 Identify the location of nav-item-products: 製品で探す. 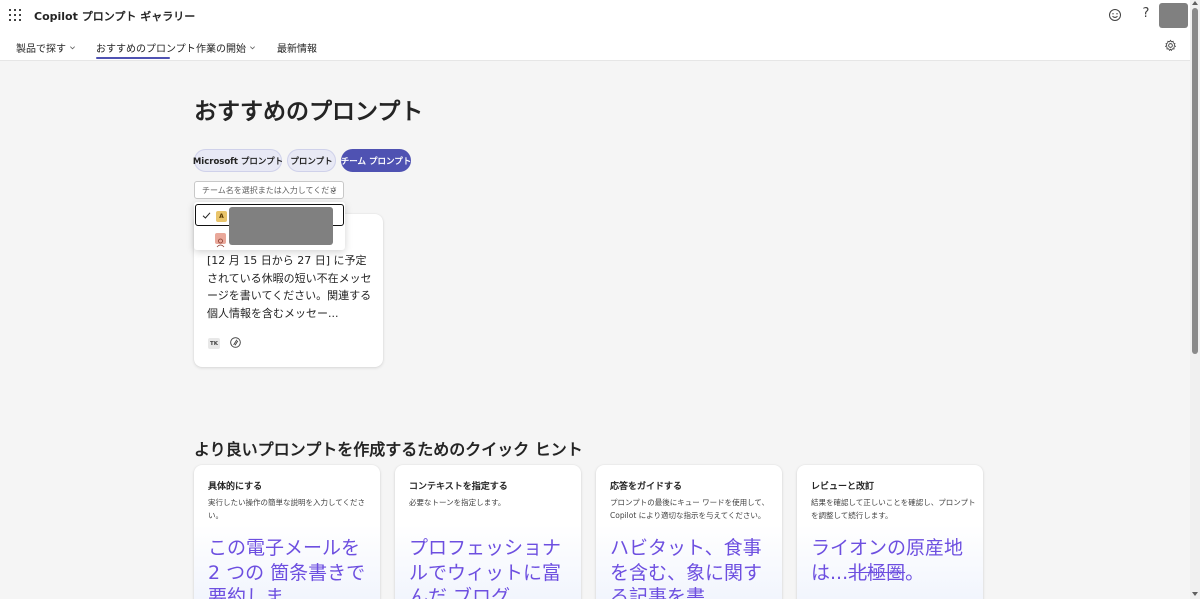
(46, 47).